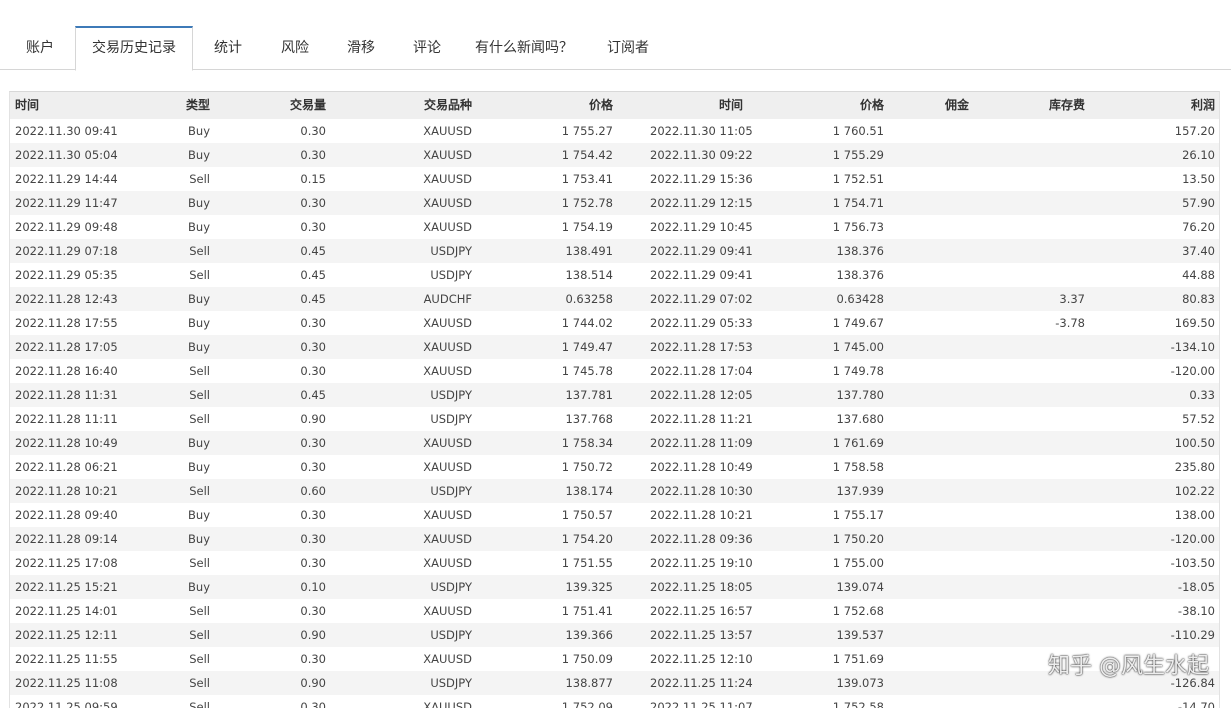 The image size is (1231, 708). Describe the element at coordinates (589, 683) in the screenshot. I see `open-price-cell: 138.877` at that location.